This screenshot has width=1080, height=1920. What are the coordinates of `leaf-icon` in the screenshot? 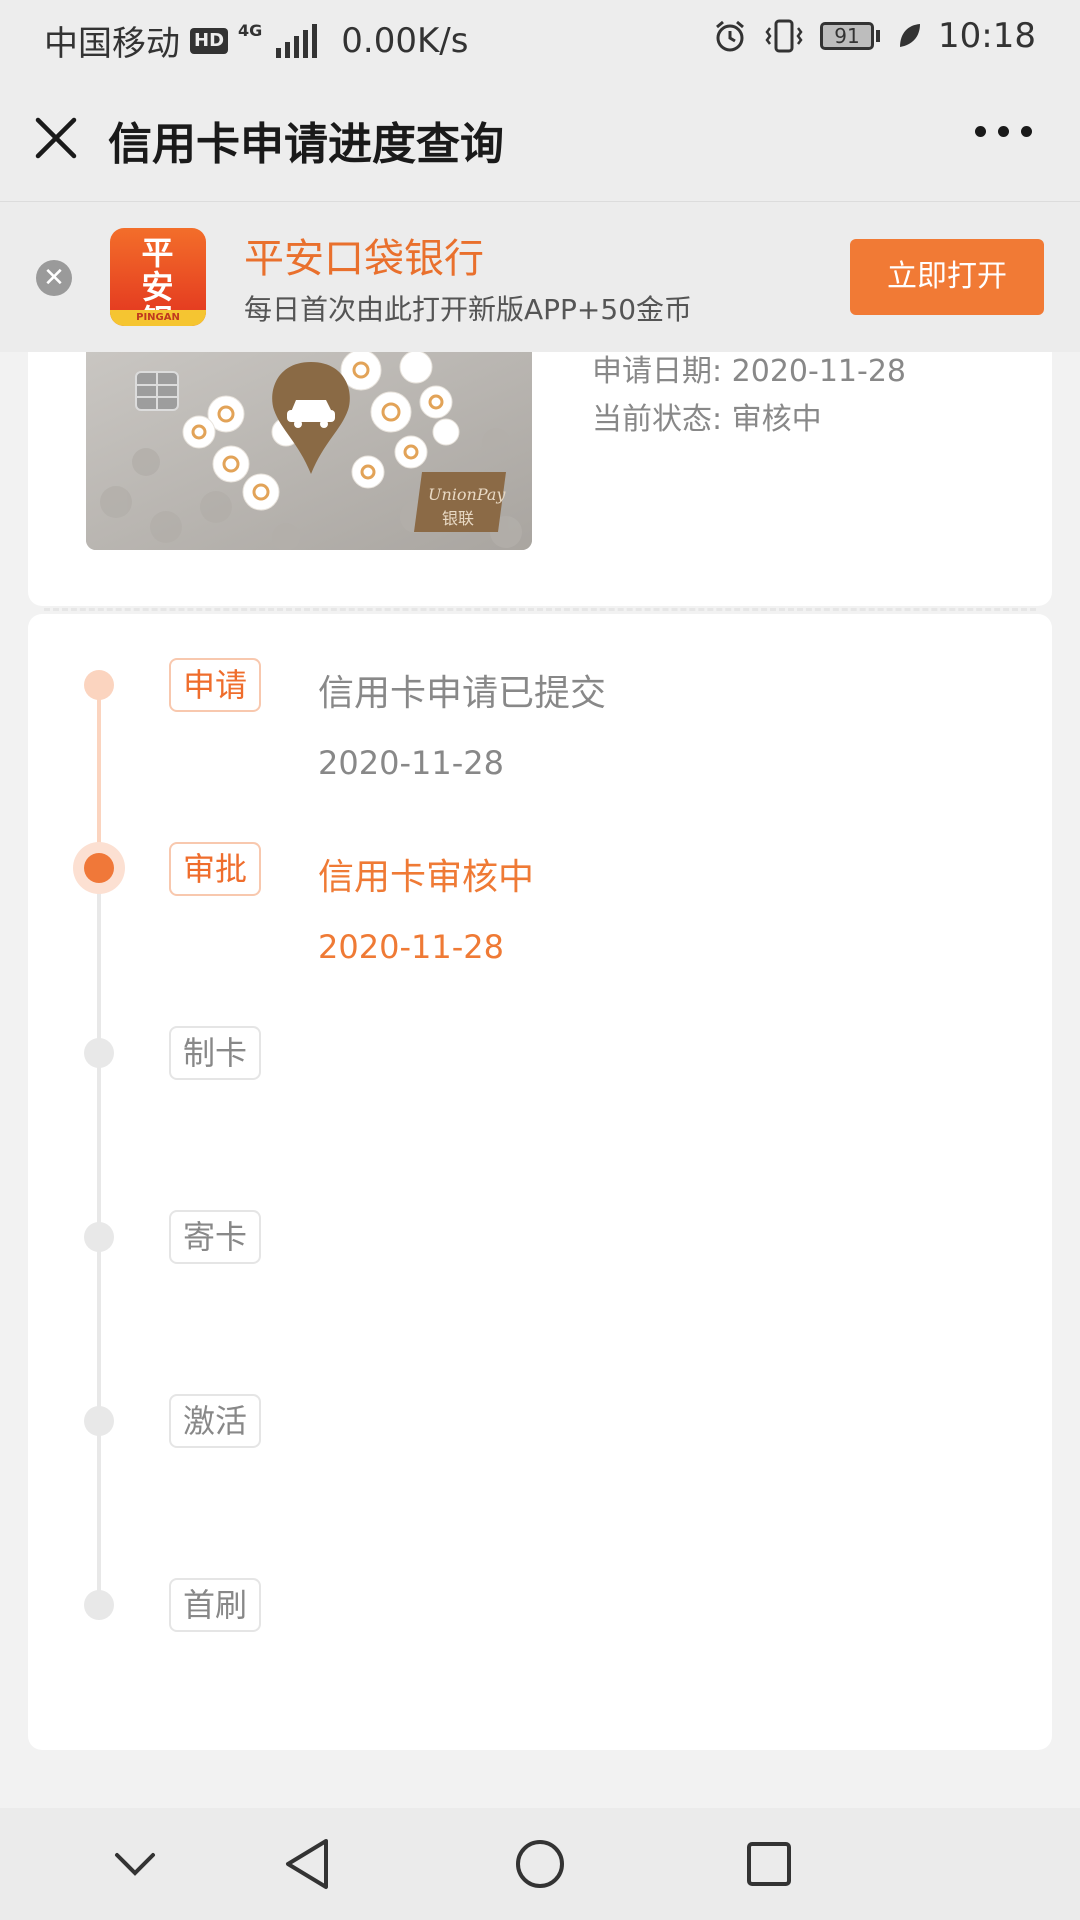 It's located at (910, 35).